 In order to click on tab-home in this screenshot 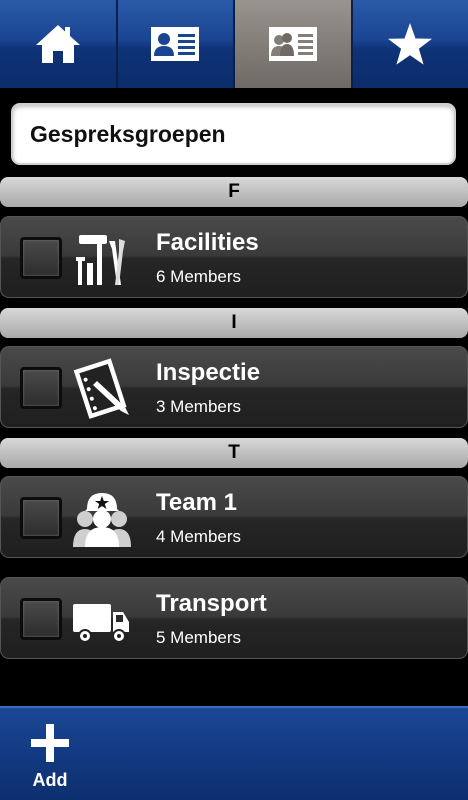, I will do `click(59, 44)`.